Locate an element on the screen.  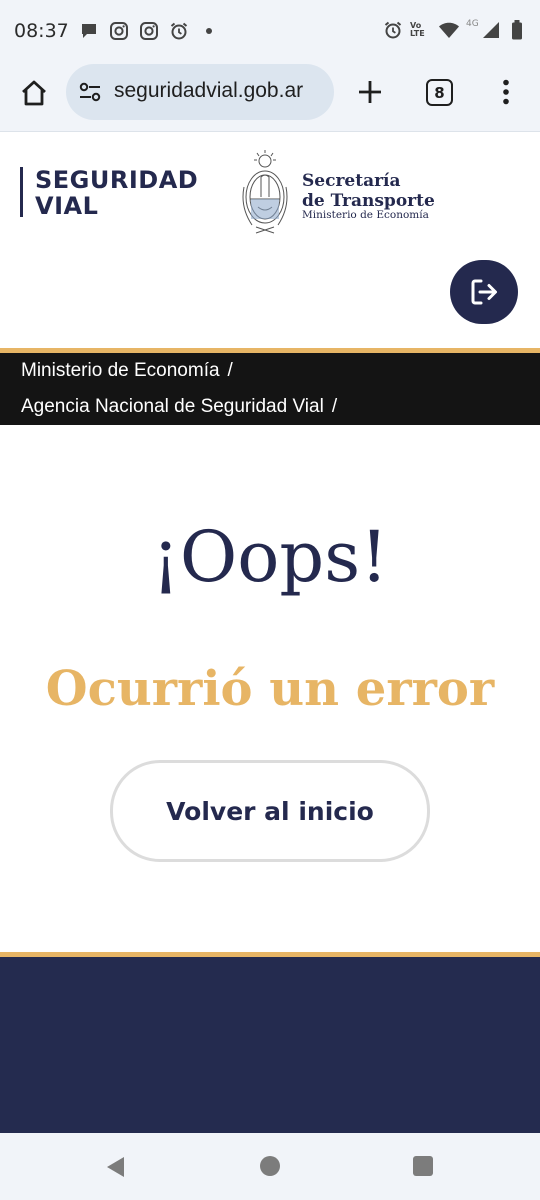
browser-toolbar: seguridadvial.gob.ar 8 is located at coordinates (270, 97).